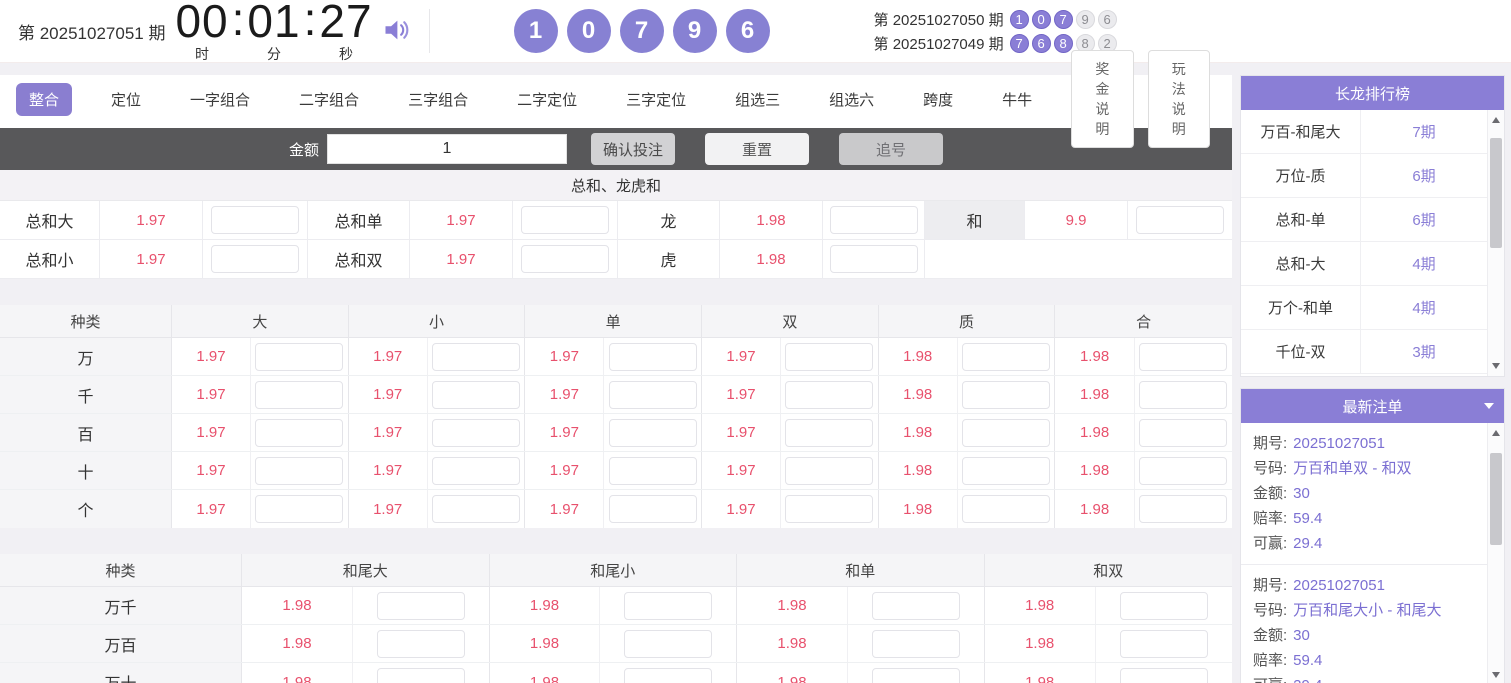  I want to click on tab-erzi-zuhe: 二字组合, so click(329, 99).